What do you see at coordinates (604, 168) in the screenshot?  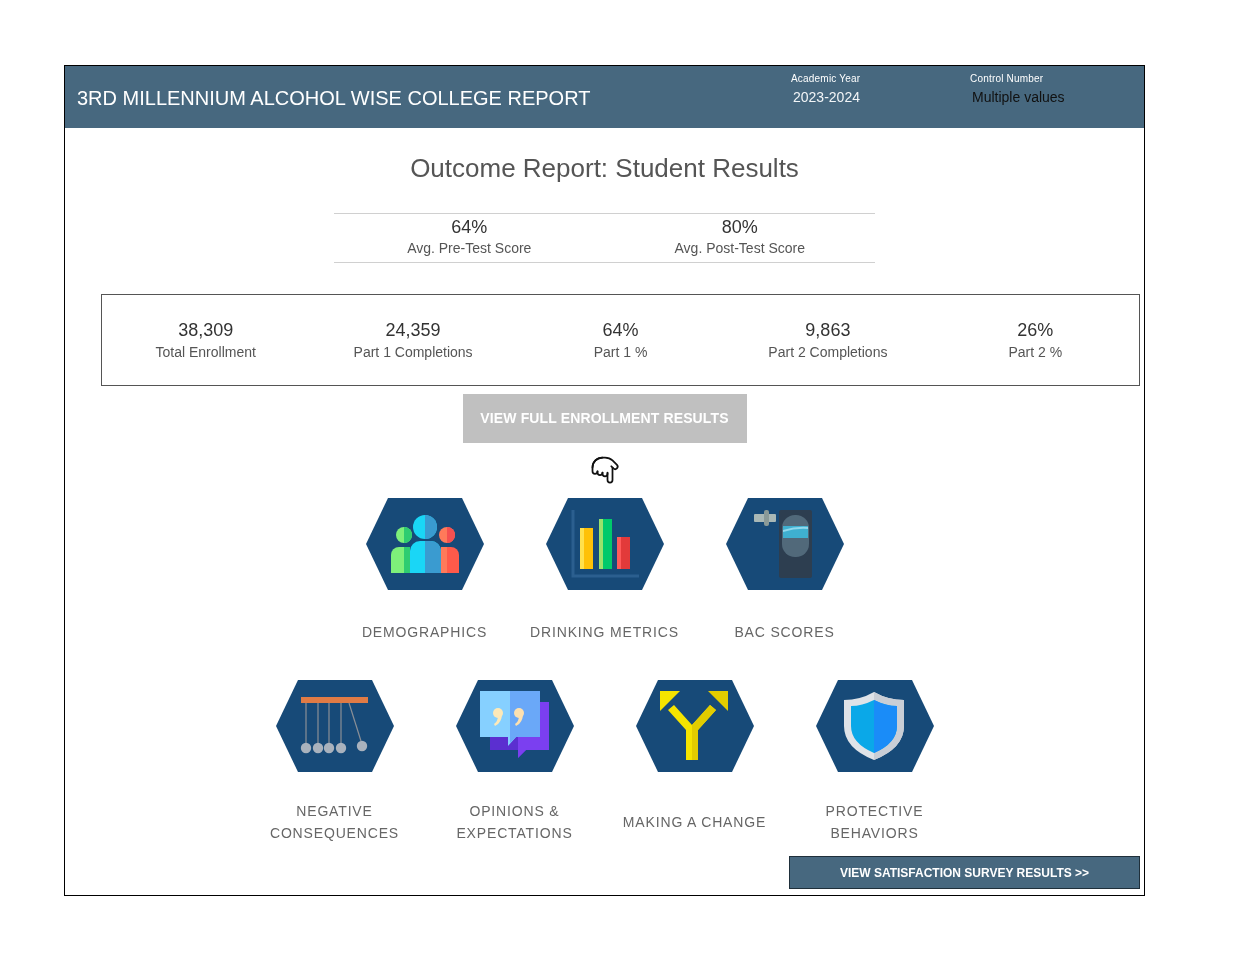 I see `report-title: Outcome Report: Student Results` at bounding box center [604, 168].